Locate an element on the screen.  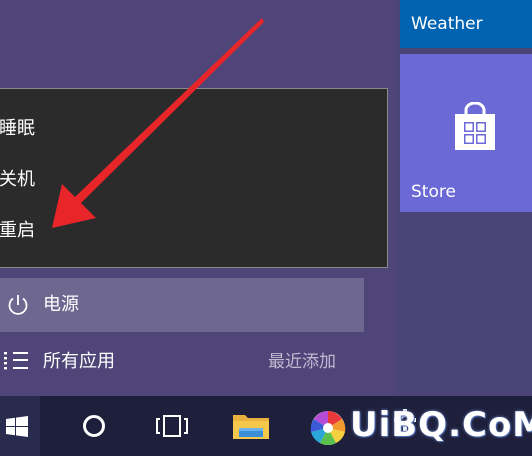
store-tile-label: Store is located at coordinates (433, 192).